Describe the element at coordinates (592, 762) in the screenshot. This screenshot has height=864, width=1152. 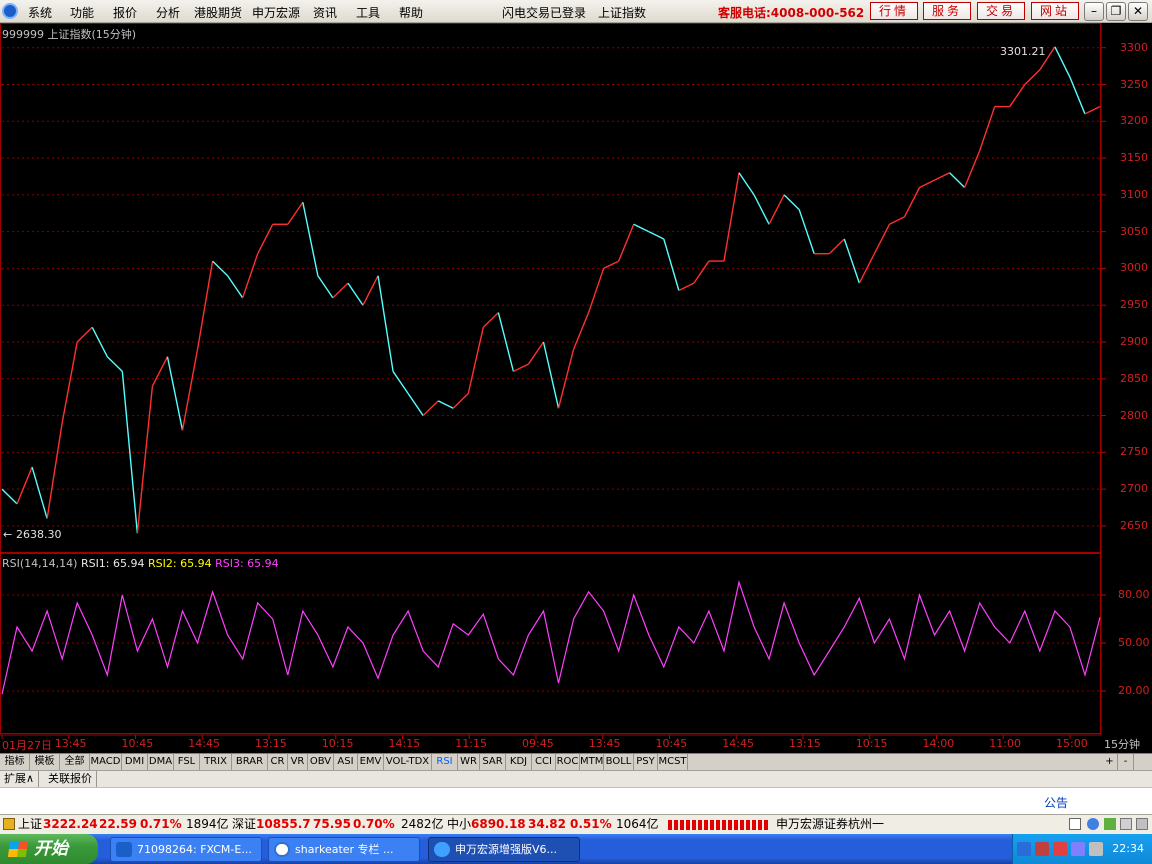
I see `indicator-tab-mtm: MTM` at that location.